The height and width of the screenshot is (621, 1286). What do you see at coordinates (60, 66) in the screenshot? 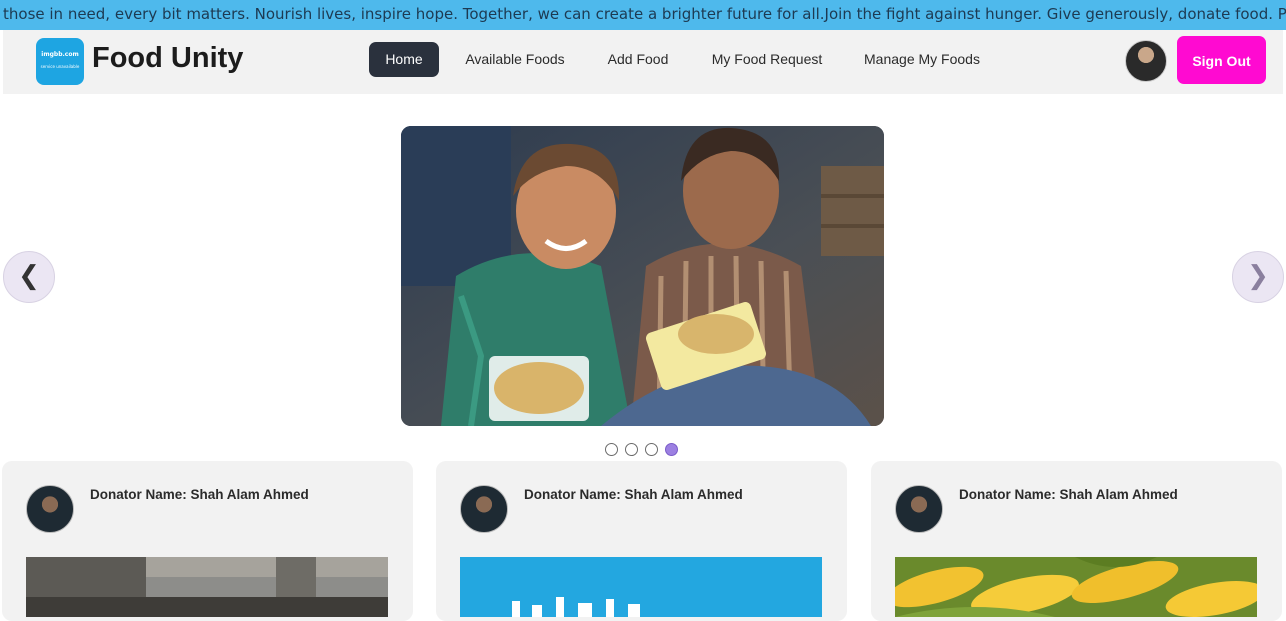
I see `logo-line2: service unavailable` at bounding box center [60, 66].